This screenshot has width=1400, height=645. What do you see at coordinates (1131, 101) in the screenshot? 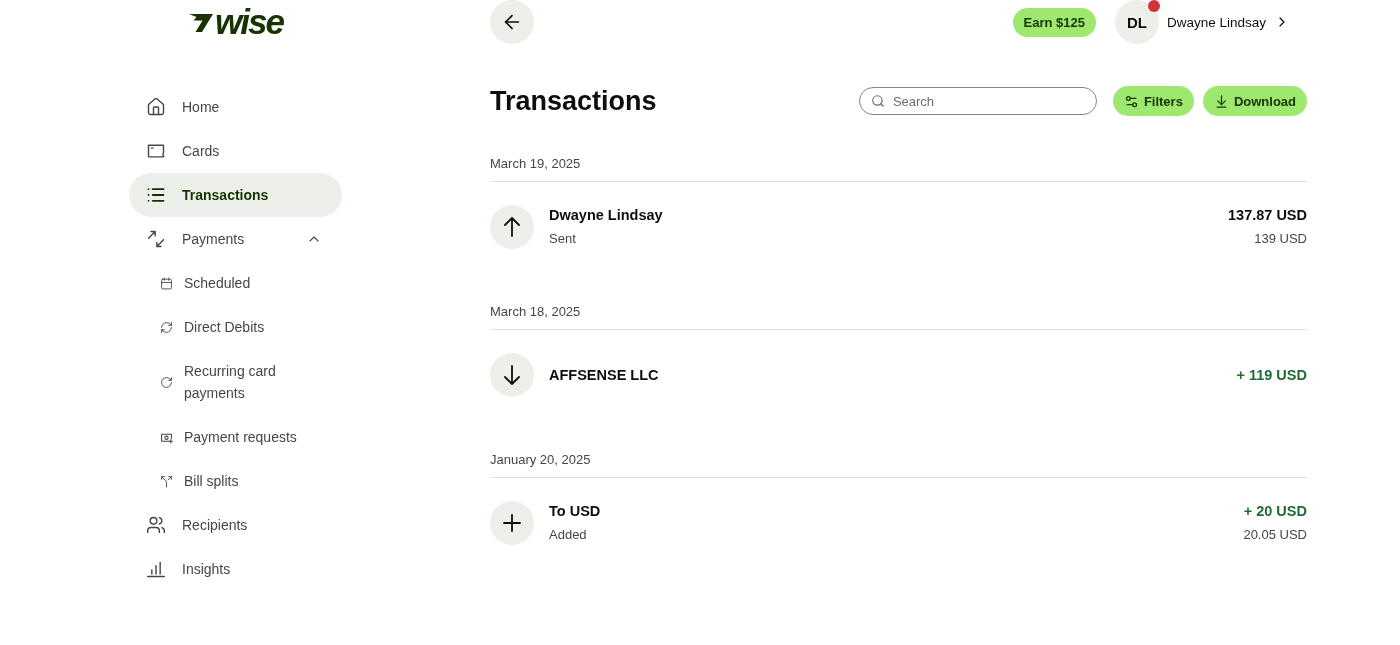
I see `filters-icon` at bounding box center [1131, 101].